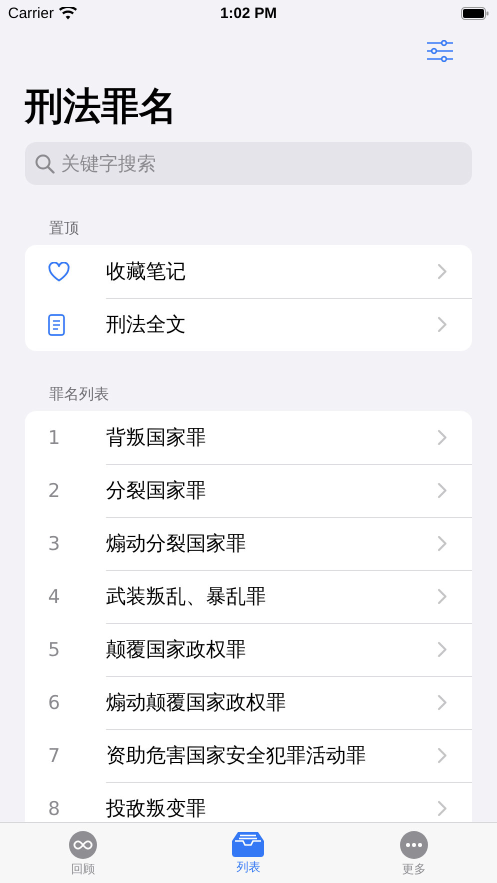  What do you see at coordinates (272, 543) in the screenshot?
I see `crime-name: 煽动分裂国家罪` at bounding box center [272, 543].